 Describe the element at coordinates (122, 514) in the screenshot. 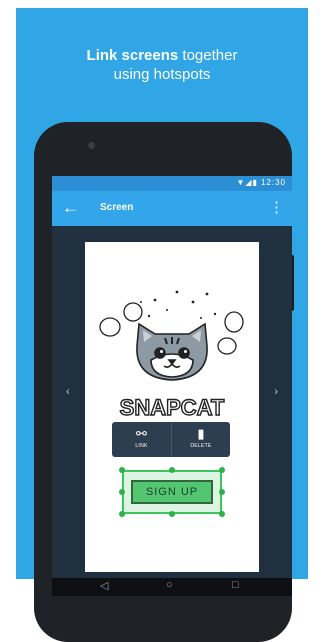

I see `resize-handle-bottom-left` at that location.